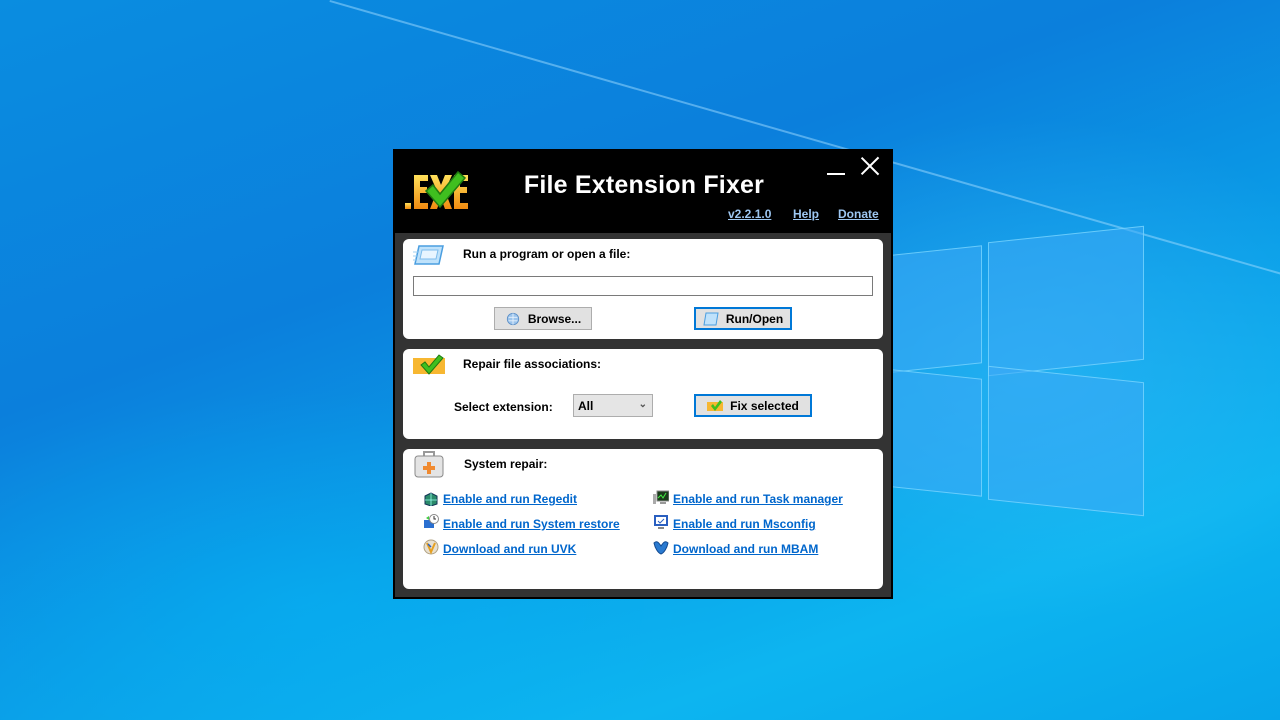 The image size is (1280, 720). Describe the element at coordinates (506, 464) in the screenshot. I see `system-panel-title: System repair:` at that location.